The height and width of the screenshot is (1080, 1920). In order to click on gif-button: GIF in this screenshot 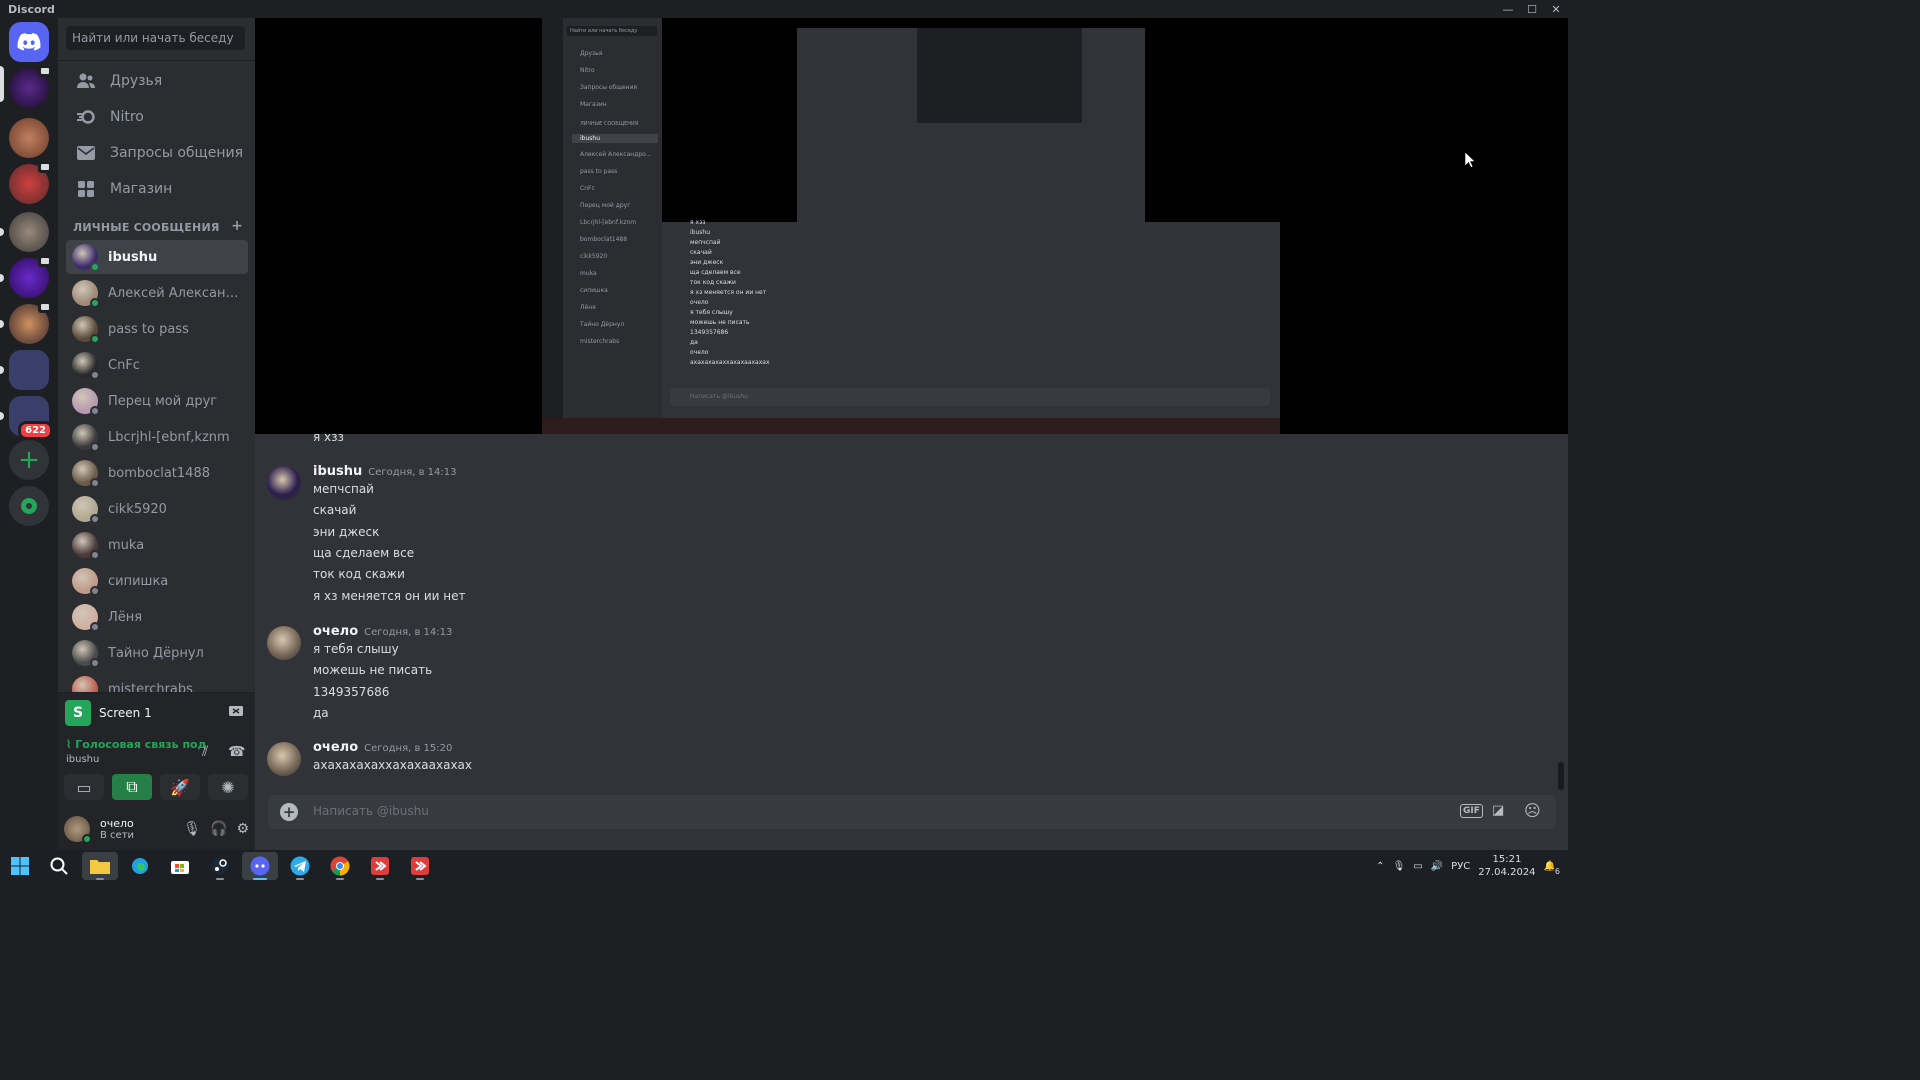, I will do `click(1471, 811)`.